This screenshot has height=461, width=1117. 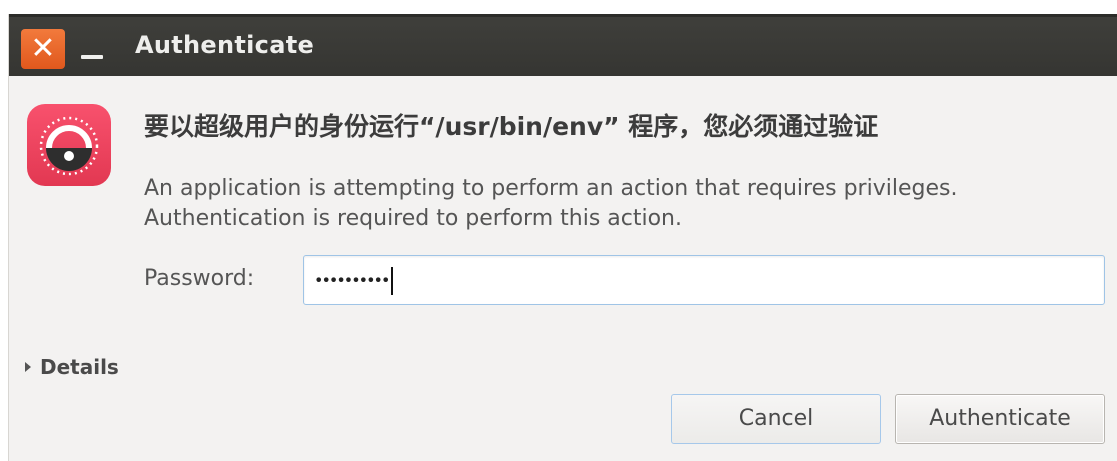 I want to click on lock-icon, so click(x=69, y=145).